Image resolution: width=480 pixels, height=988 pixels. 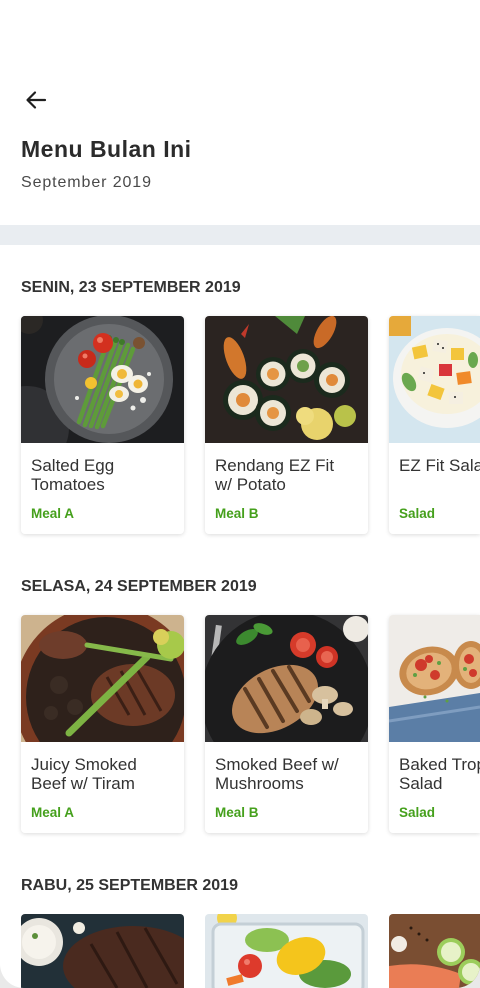 I want to click on day-section: RABU, 25 SEPTEMBER 2019, so click(x=240, y=932).